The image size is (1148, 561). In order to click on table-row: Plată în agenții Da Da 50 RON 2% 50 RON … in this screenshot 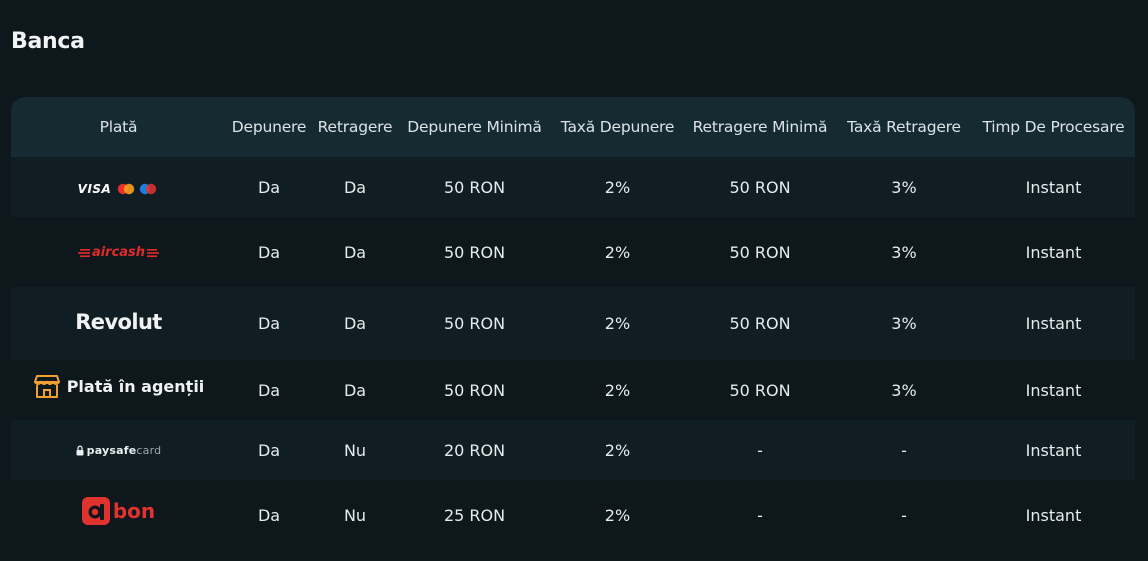, I will do `click(573, 390)`.